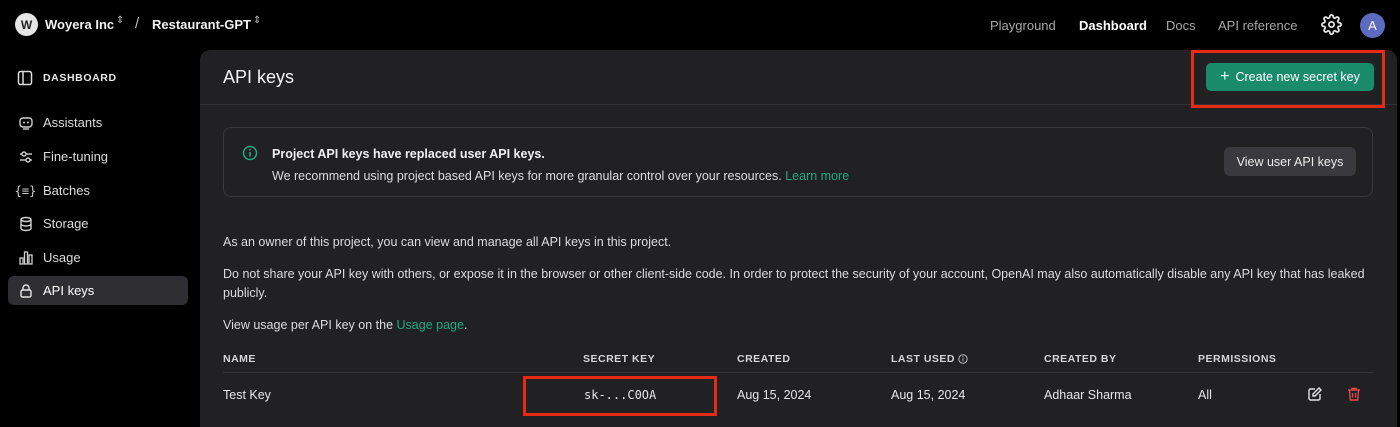 The width and height of the screenshot is (1400, 427). I want to click on key-name: Test Key, so click(247, 395).